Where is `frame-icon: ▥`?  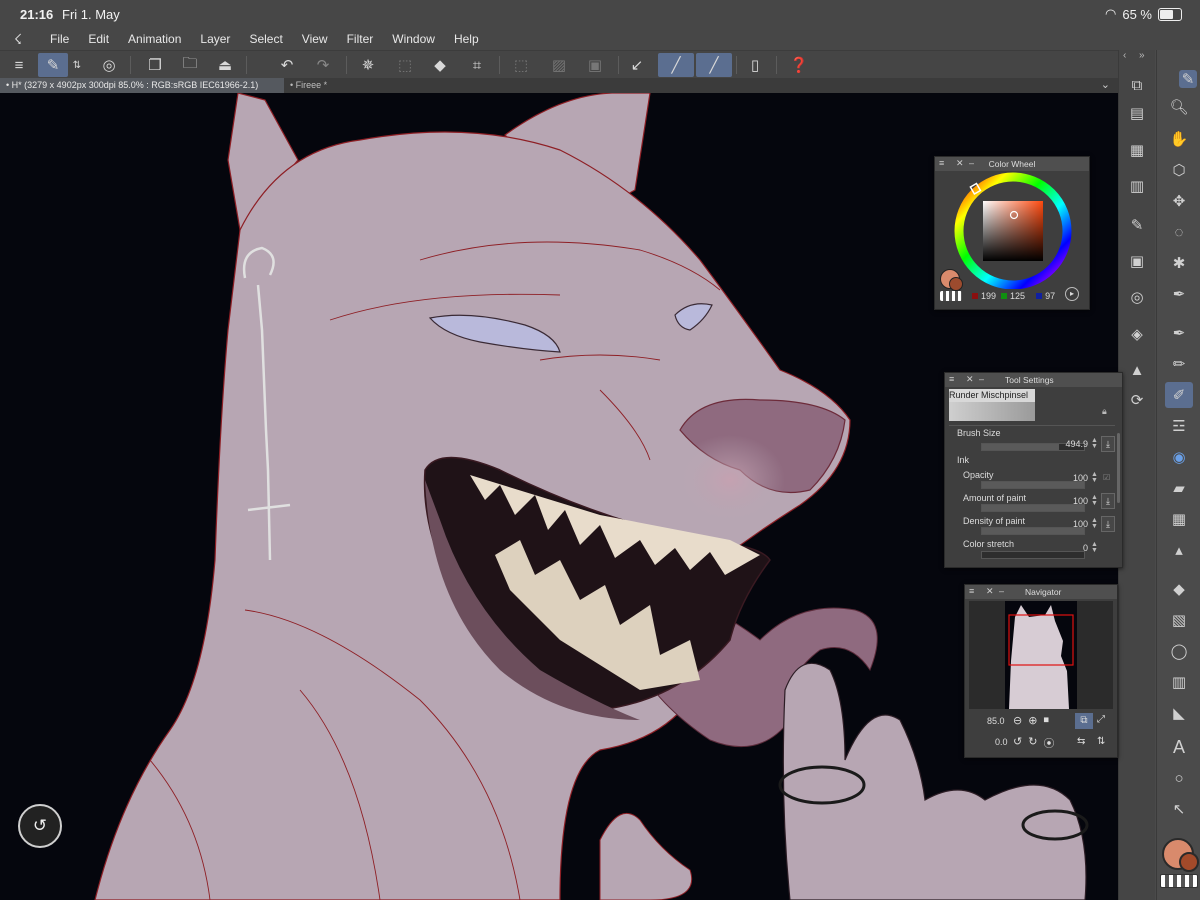 frame-icon: ▥ is located at coordinates (1179, 682).